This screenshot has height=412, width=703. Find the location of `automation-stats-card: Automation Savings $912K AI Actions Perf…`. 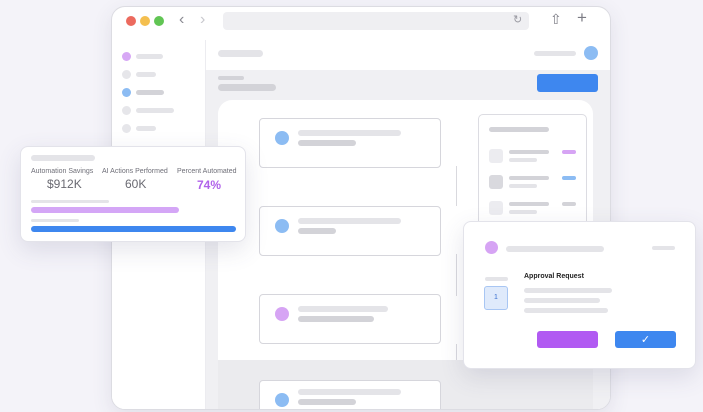

automation-stats-card: Automation Savings $912K AI Actions Perf… is located at coordinates (133, 194).